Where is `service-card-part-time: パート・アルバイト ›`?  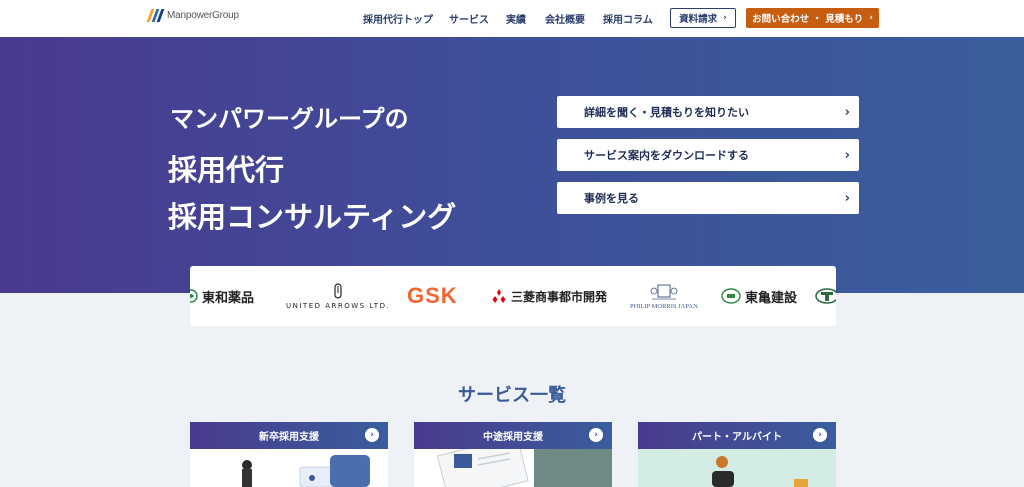
service-card-part-time: パート・アルバイト › is located at coordinates (737, 454).